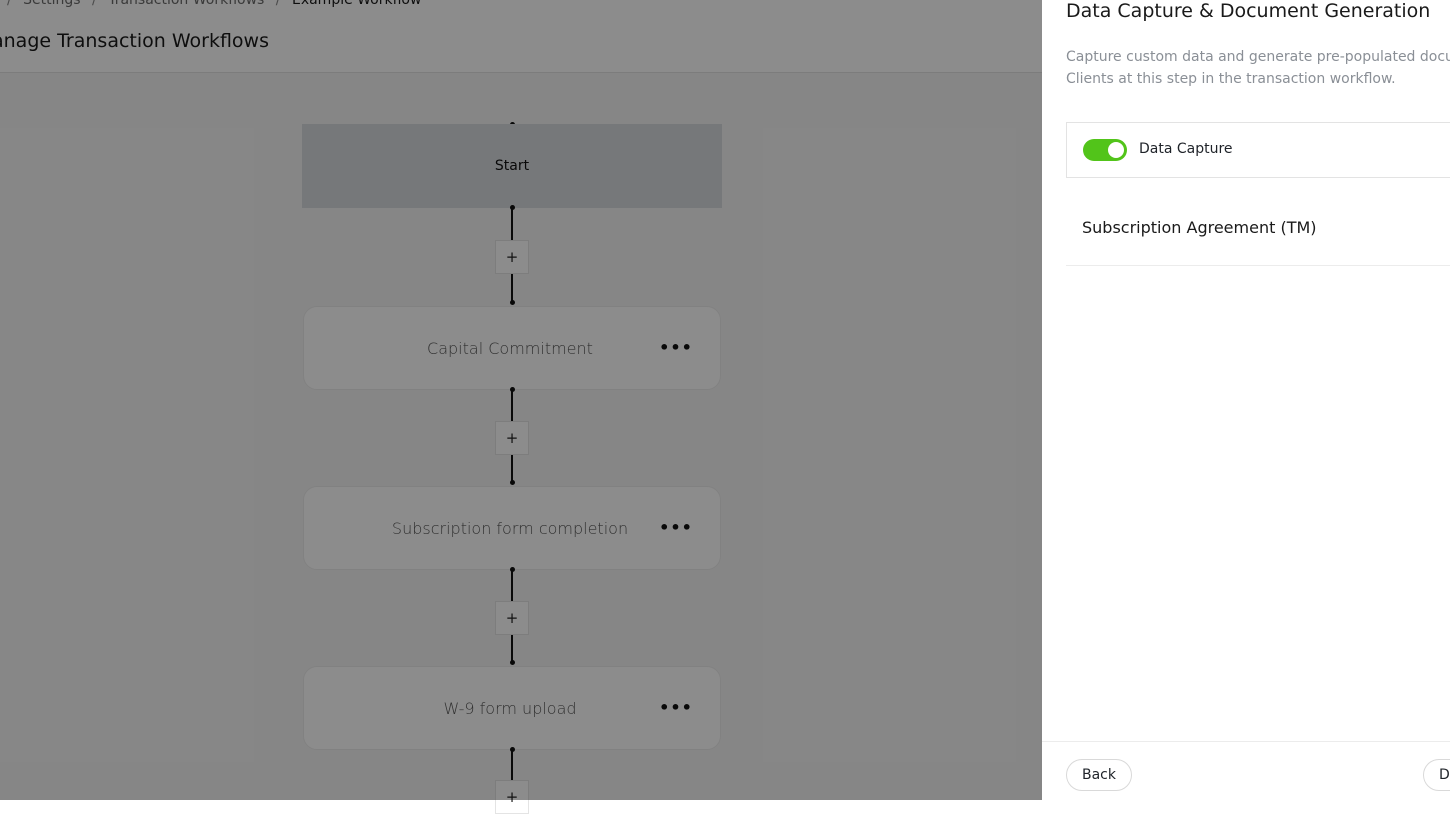 The height and width of the screenshot is (814, 1450). Describe the element at coordinates (1186, 149) in the screenshot. I see `data-capture-label: Data Capture` at that location.